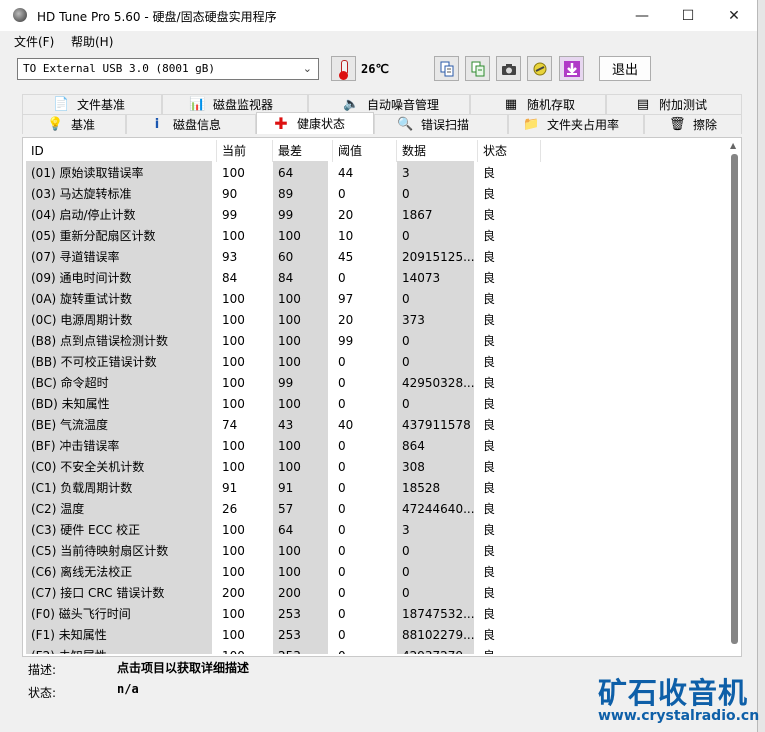  Describe the element at coordinates (230, 257) in the screenshot. I see `cell-current: 93` at that location.